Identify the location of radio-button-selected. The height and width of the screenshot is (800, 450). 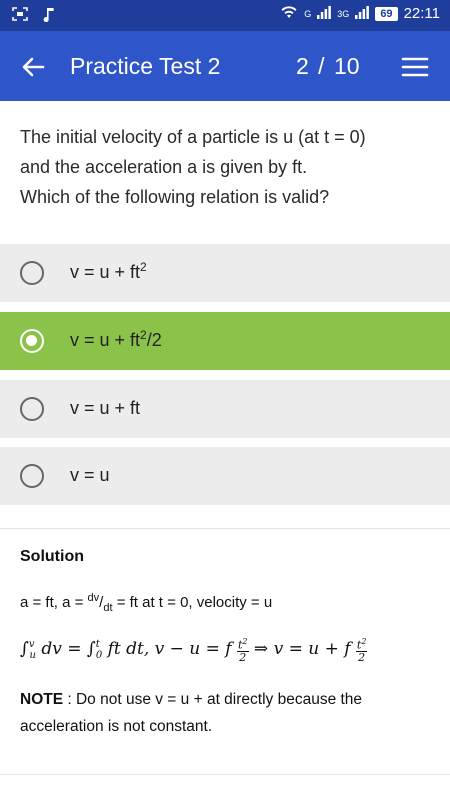
(32, 341).